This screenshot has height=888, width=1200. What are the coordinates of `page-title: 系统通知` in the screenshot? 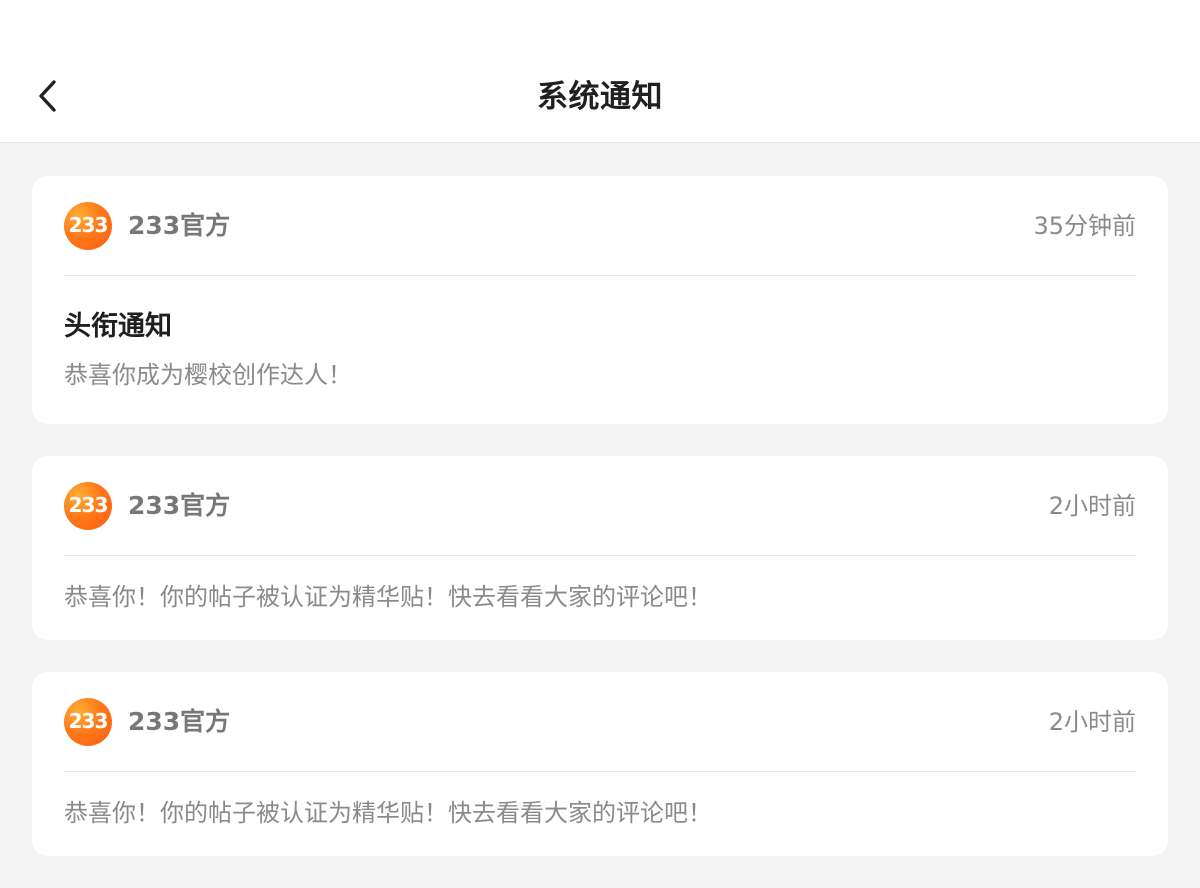 It's located at (600, 97).